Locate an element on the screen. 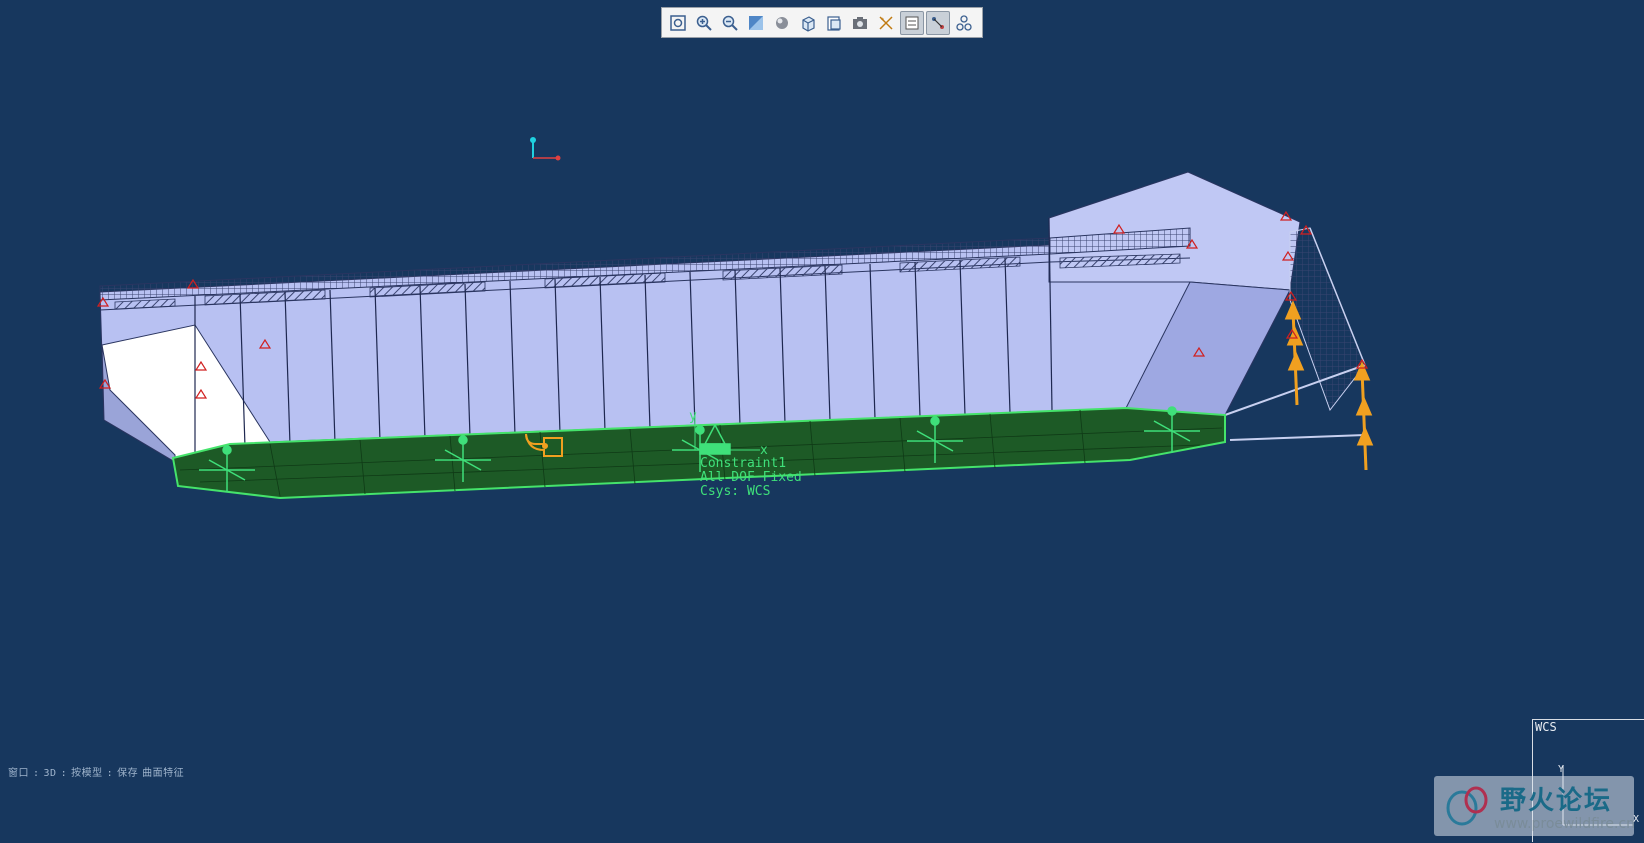 The height and width of the screenshot is (843, 1644). snapshot-button is located at coordinates (860, 23).